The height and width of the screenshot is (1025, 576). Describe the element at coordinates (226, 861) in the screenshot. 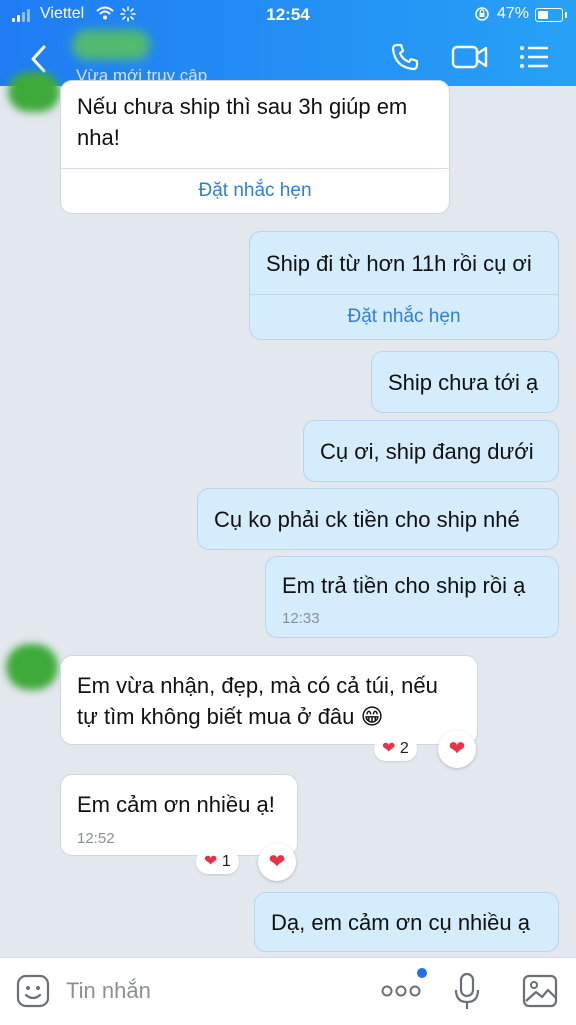

I see `reaction-number: 1` at that location.